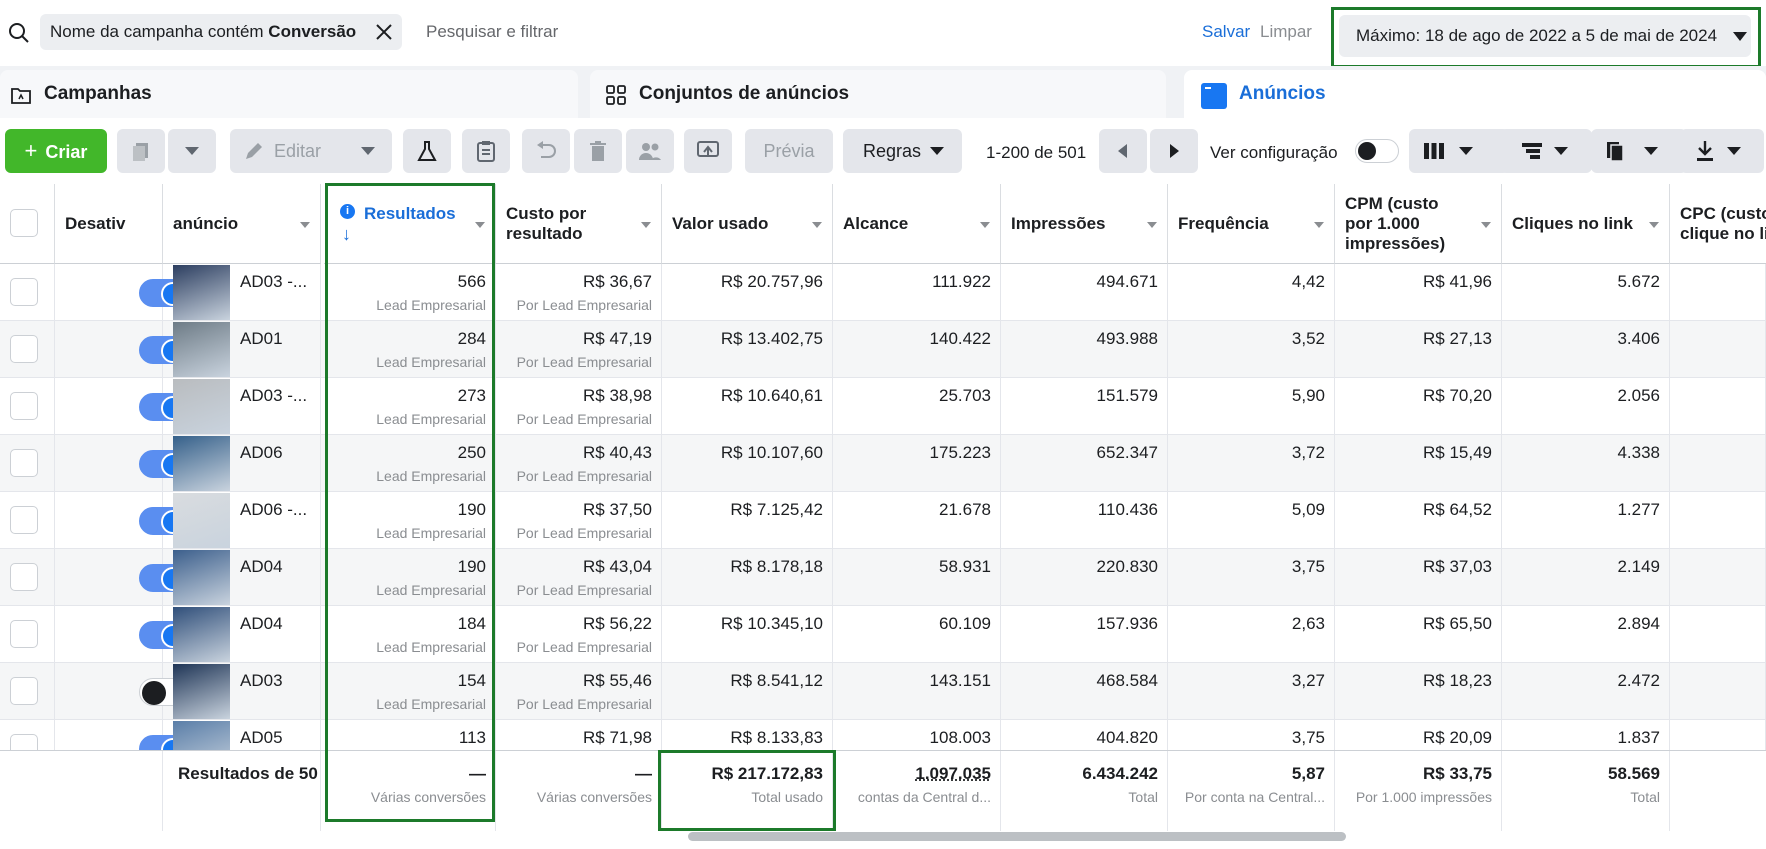 The height and width of the screenshot is (849, 1766). Describe the element at coordinates (1084, 292) in the screenshot. I see `impressions-cell: 494.671` at that location.